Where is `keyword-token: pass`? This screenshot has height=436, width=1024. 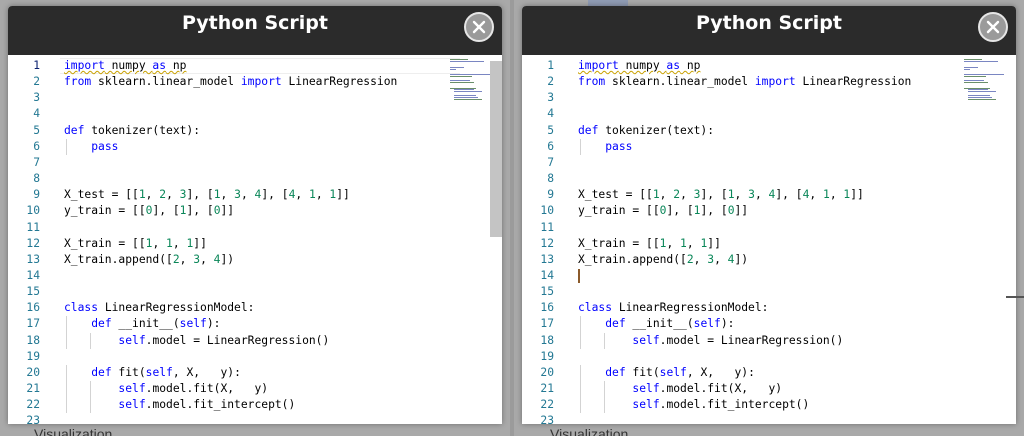 keyword-token: pass is located at coordinates (105, 146).